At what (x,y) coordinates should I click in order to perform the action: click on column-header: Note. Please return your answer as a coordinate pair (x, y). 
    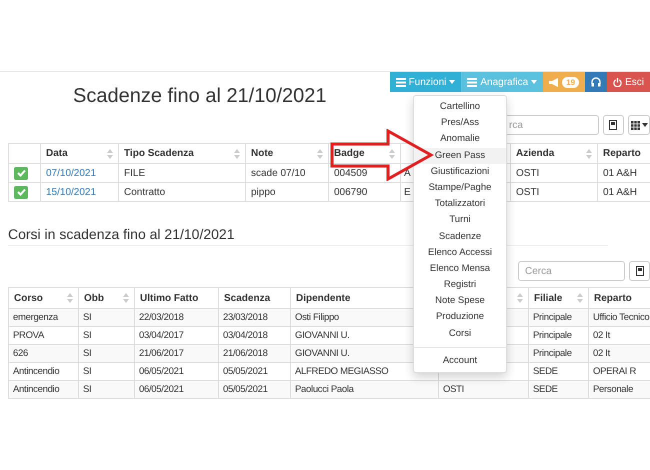
    Looking at the image, I should click on (287, 154).